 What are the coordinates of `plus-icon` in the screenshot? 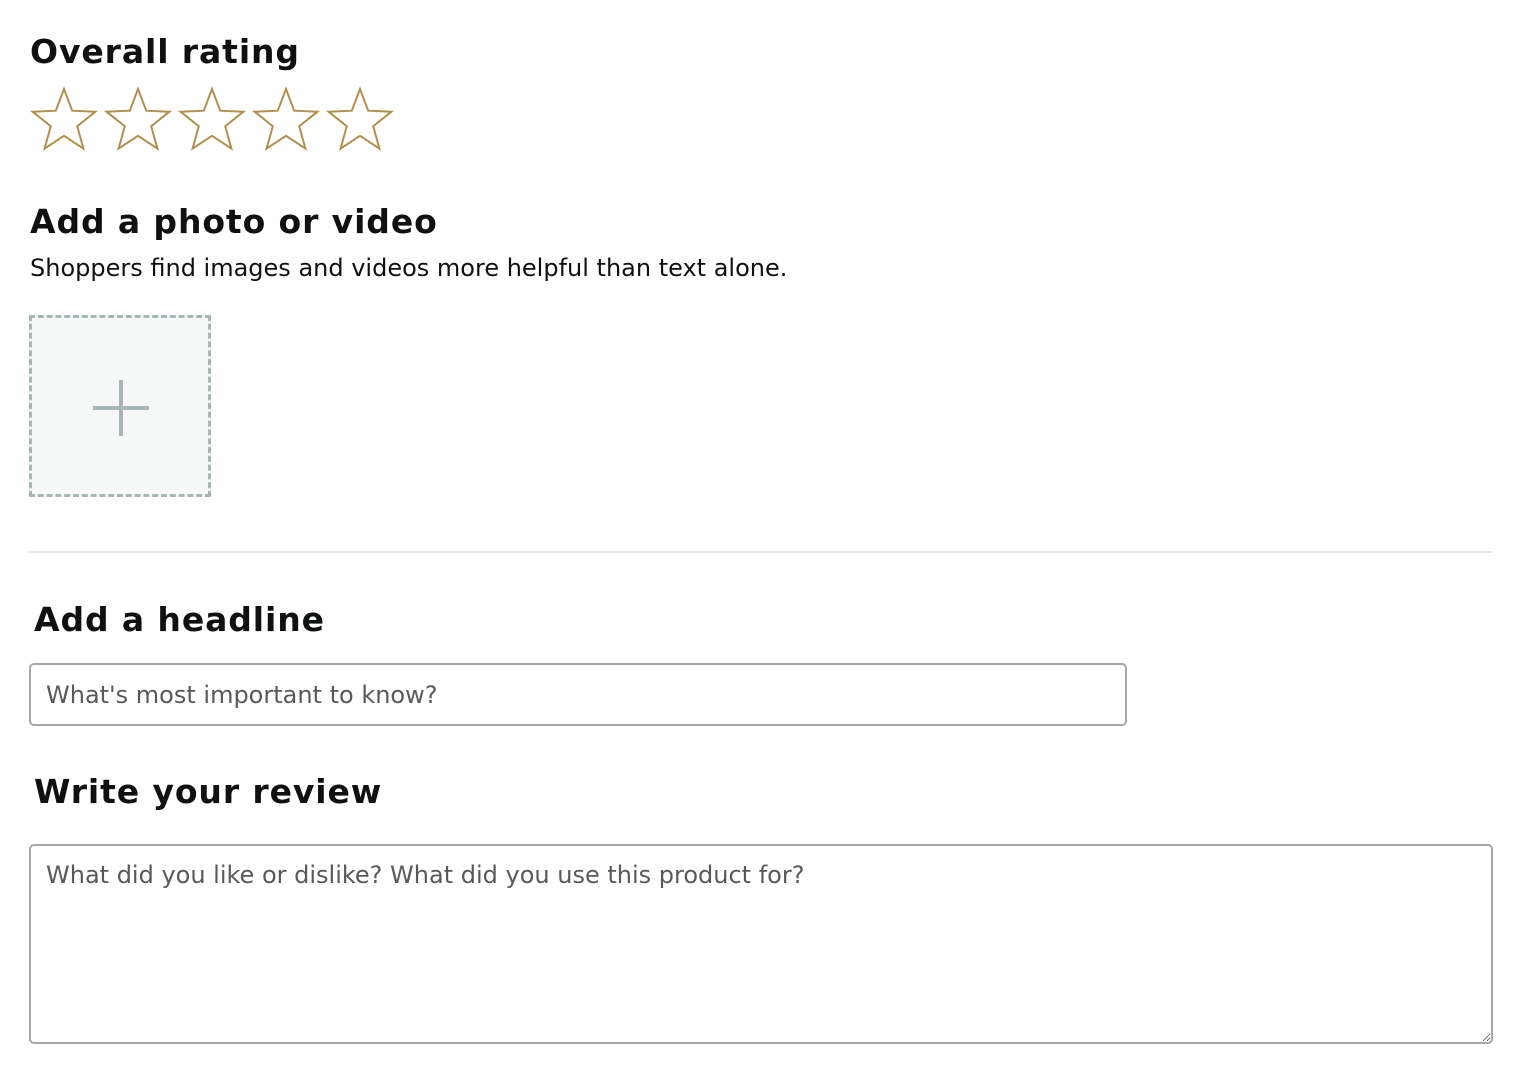 It's located at (121, 408).